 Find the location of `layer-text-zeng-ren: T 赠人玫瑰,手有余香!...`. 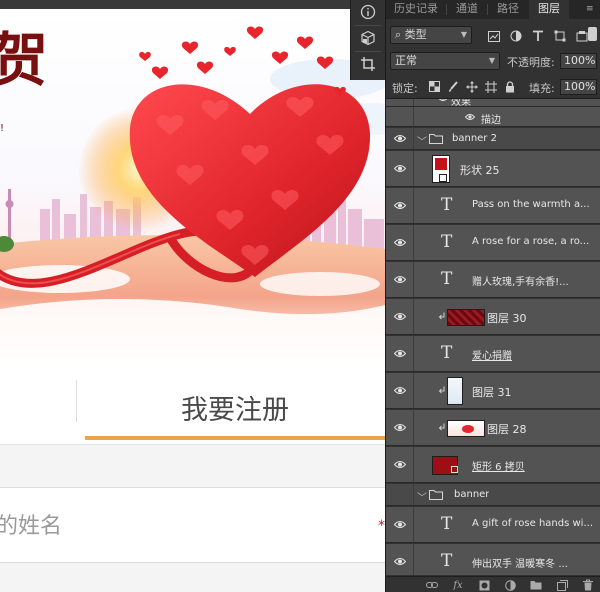

layer-text-zeng-ren: T 赠人玫瑰,手有余香!... is located at coordinates (493, 280).